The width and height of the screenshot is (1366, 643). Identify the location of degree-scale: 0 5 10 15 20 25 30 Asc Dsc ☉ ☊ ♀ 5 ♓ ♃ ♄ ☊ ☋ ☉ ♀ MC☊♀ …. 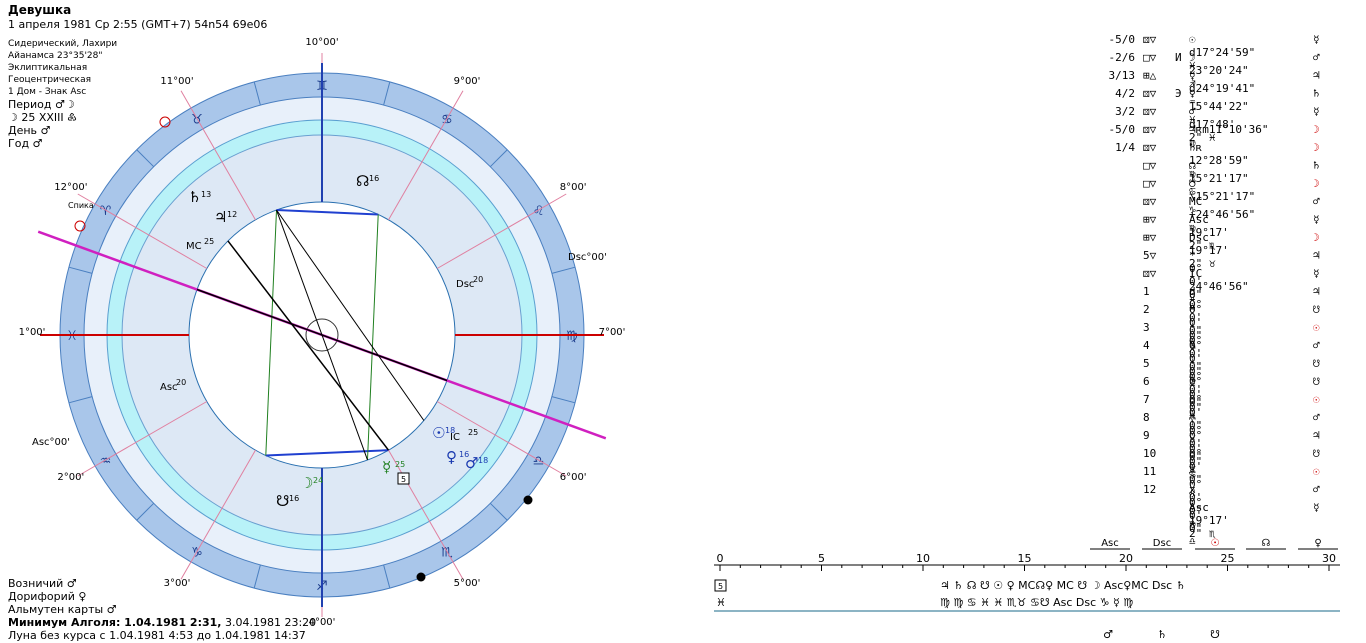
(1027, 589).